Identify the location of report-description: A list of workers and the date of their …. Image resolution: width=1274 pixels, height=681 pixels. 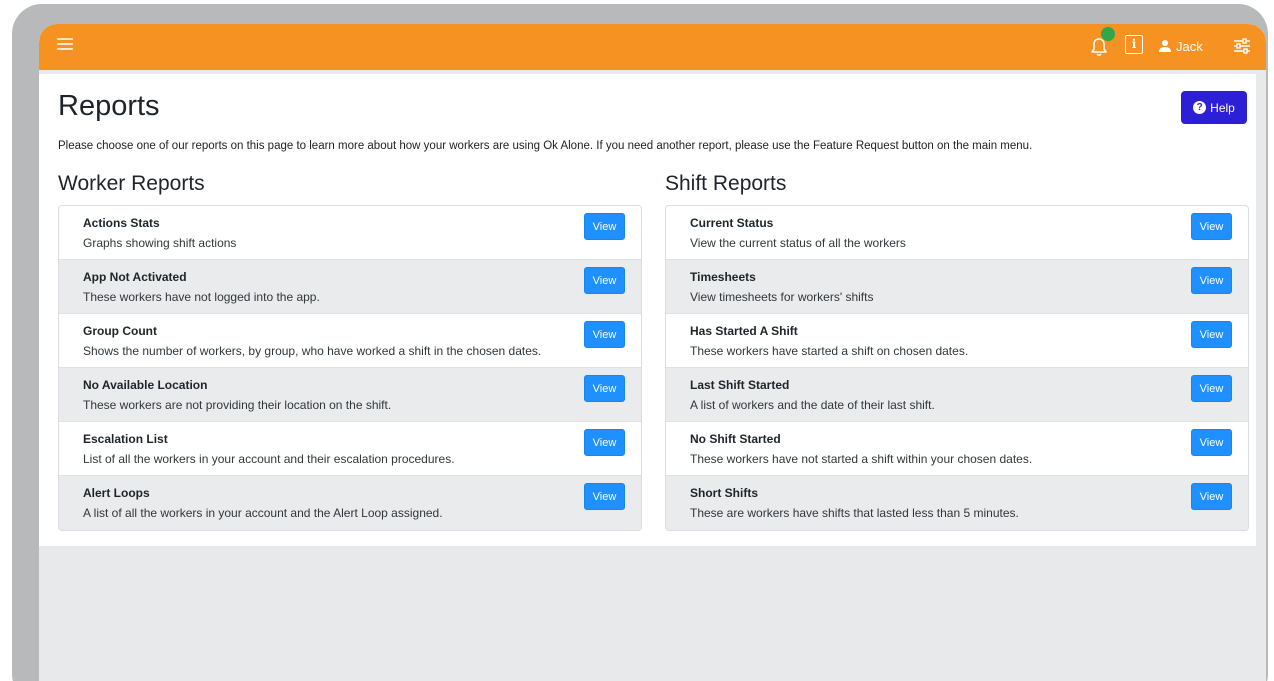
(812, 405).